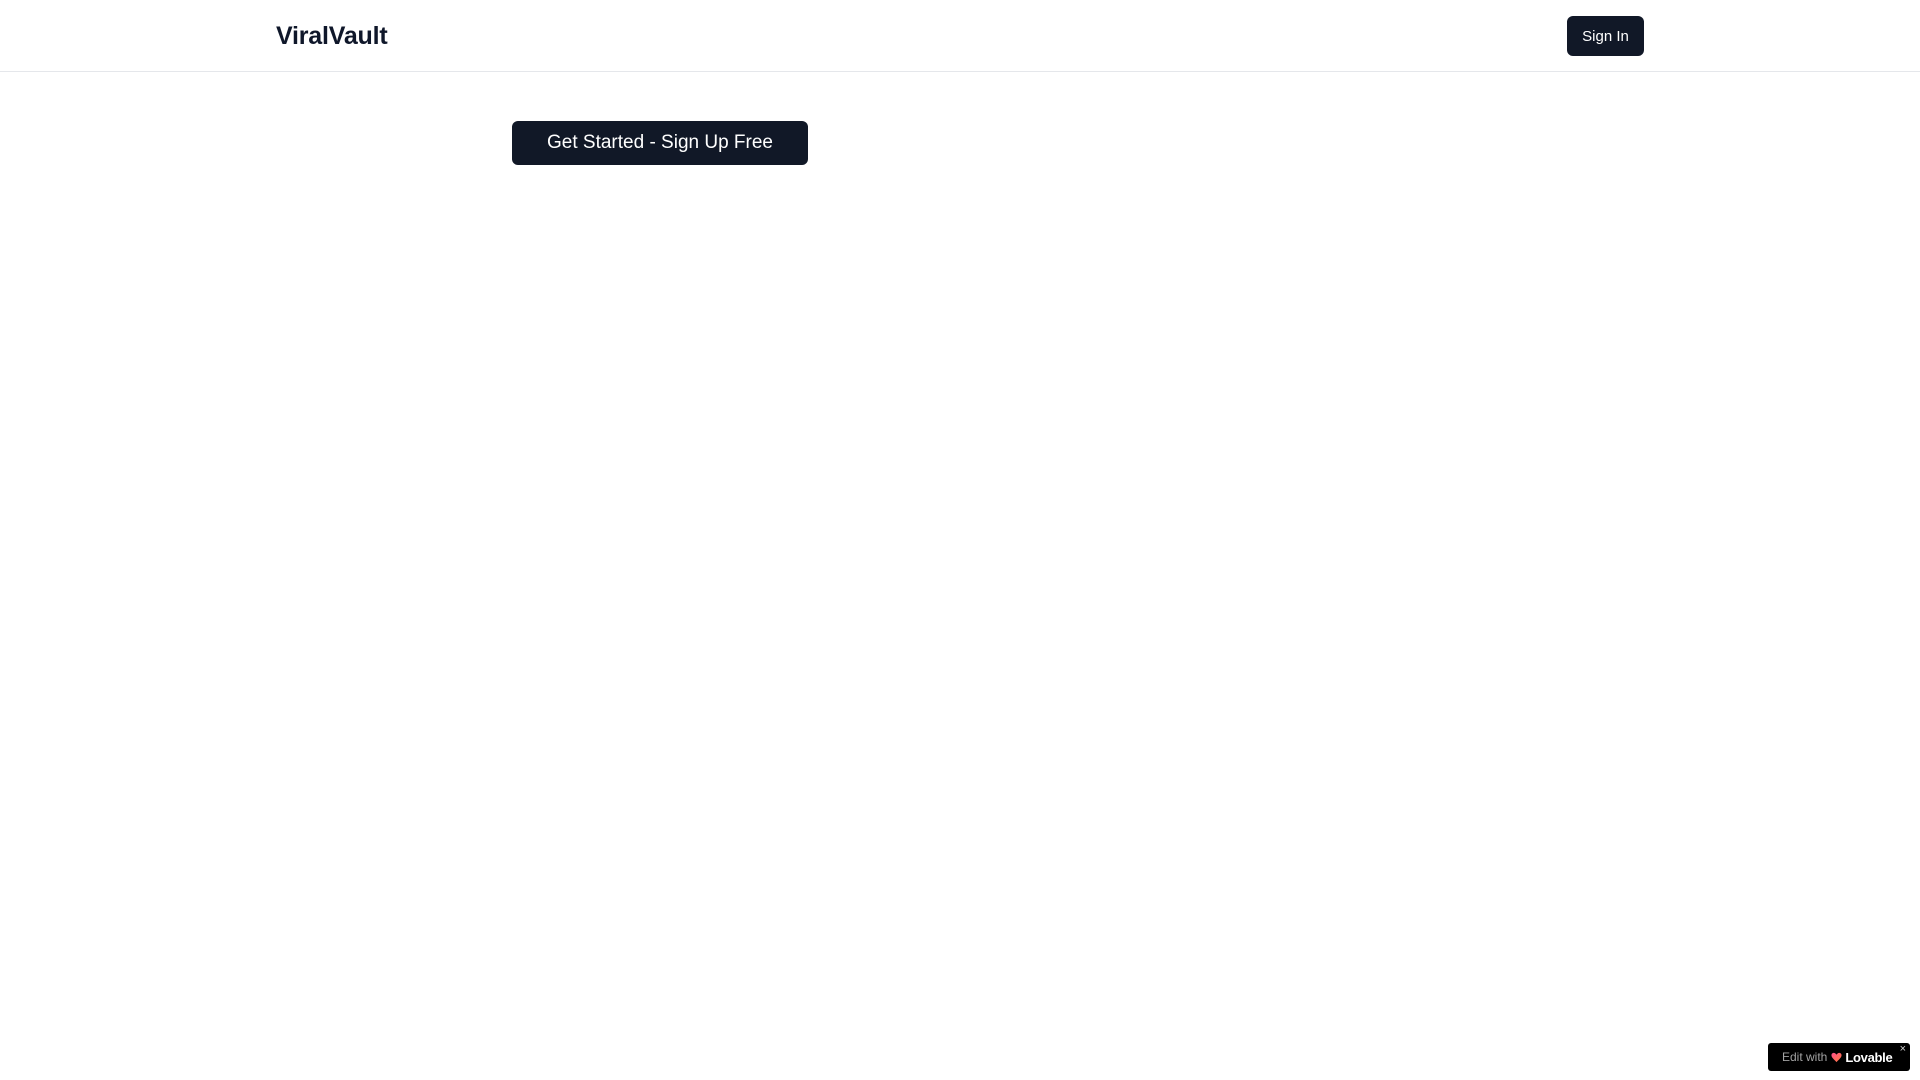  I want to click on badge-prefix-text: Edit with, so click(1805, 1057).